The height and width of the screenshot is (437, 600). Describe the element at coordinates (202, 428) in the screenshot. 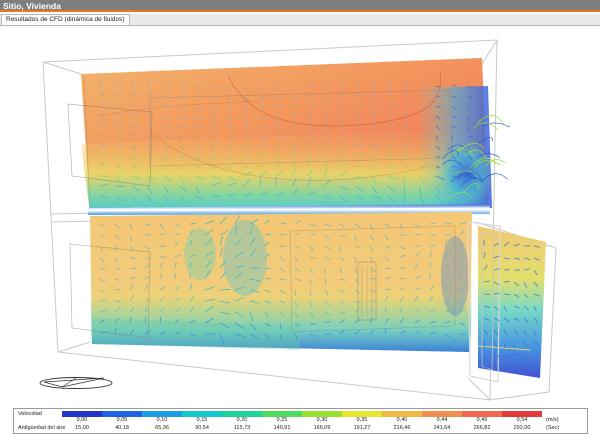

I see `legend-value: 90,54` at that location.